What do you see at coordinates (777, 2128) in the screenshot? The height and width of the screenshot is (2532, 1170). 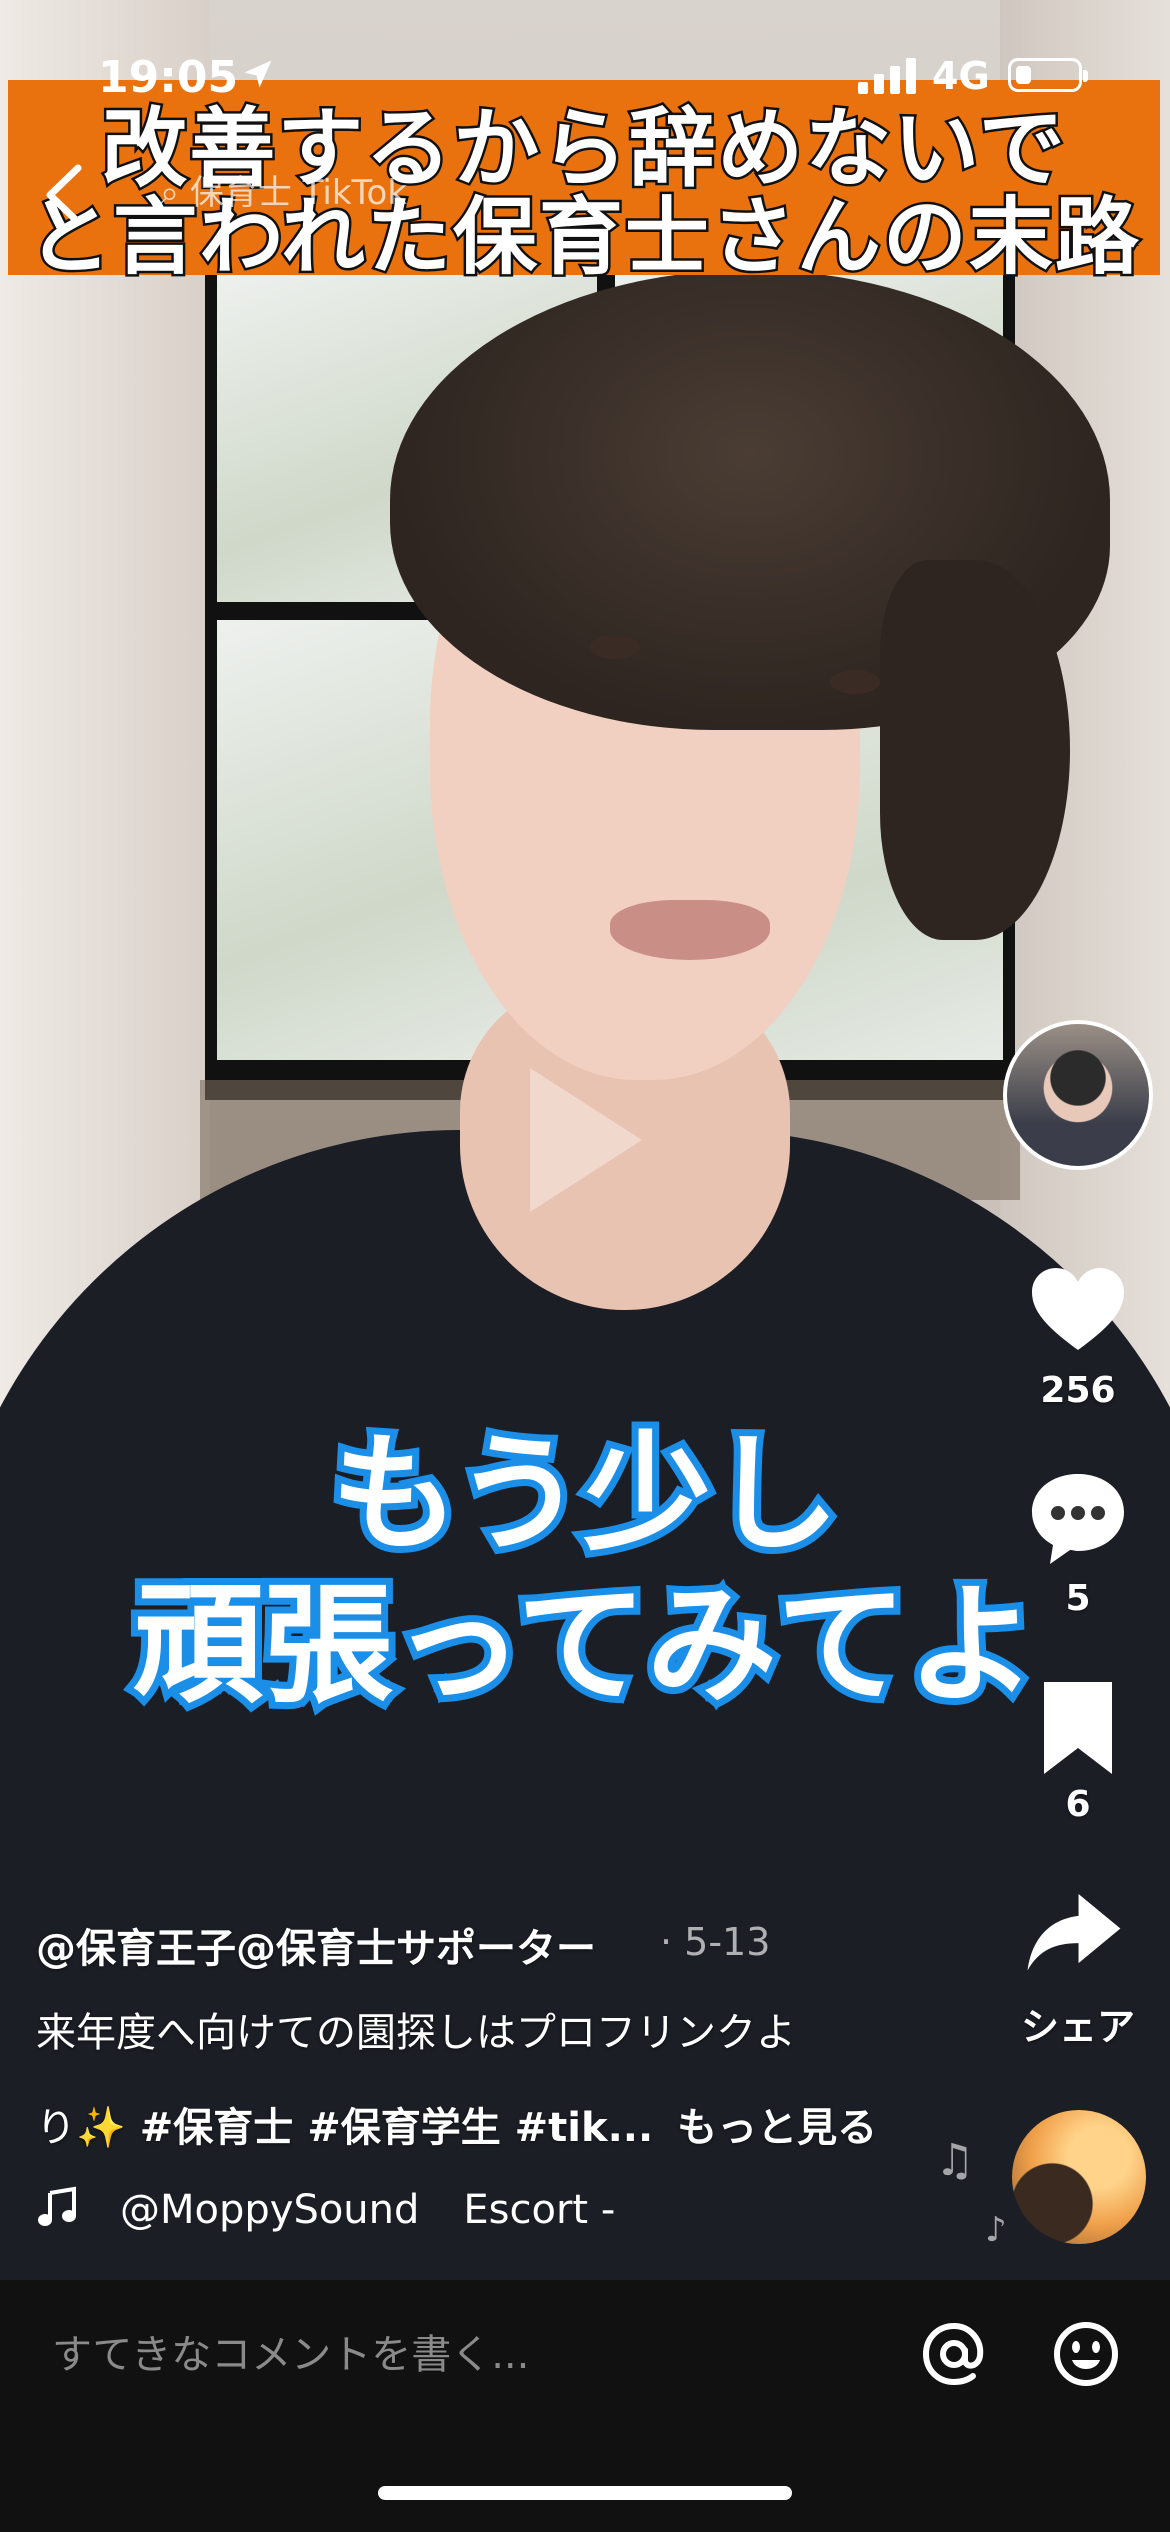 I see `more-button: もっと見る` at bounding box center [777, 2128].